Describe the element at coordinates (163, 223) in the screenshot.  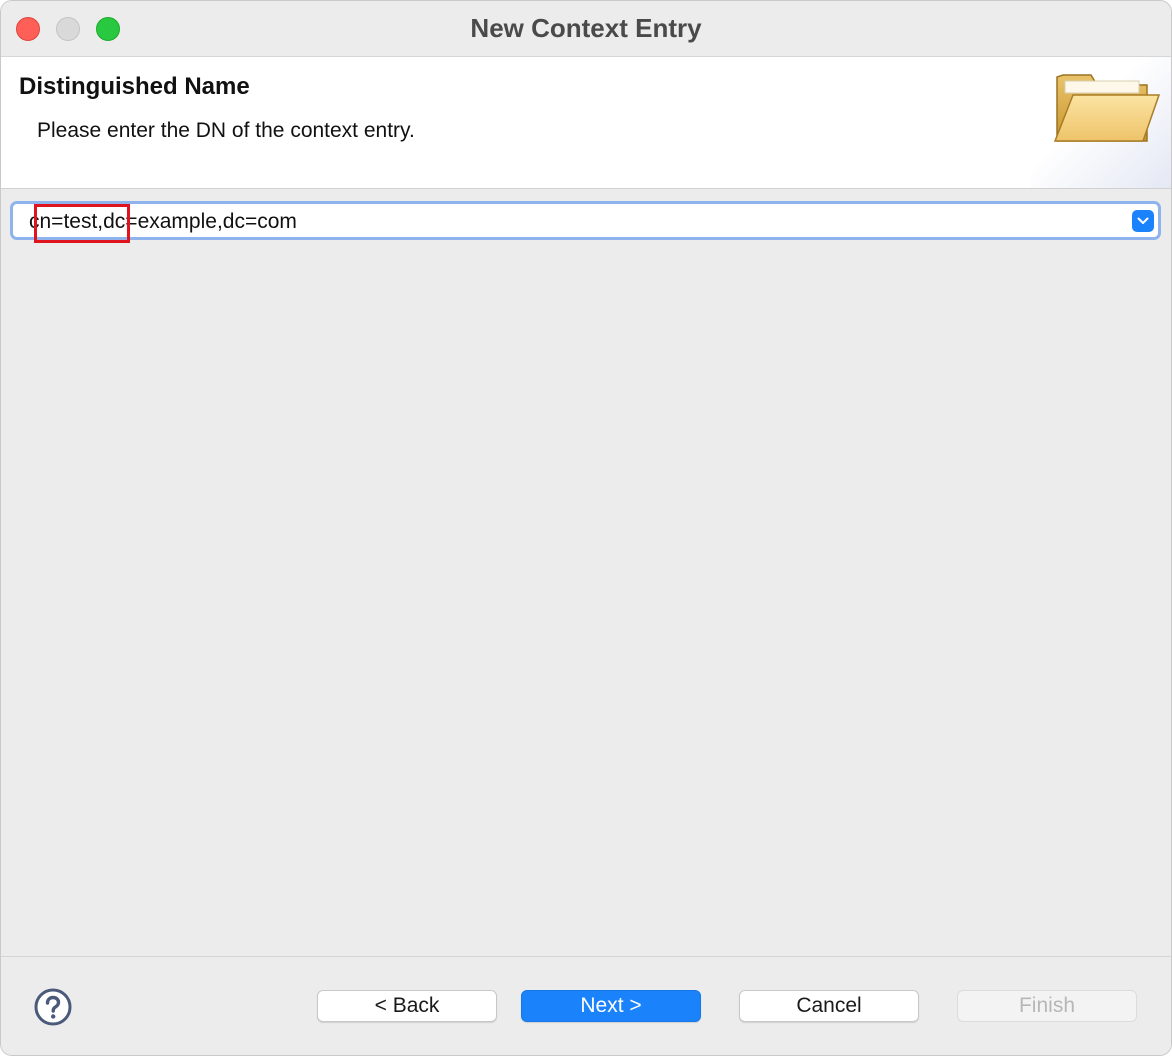
I see `dn-input-value: cn=test,dc=example,dc=com` at that location.